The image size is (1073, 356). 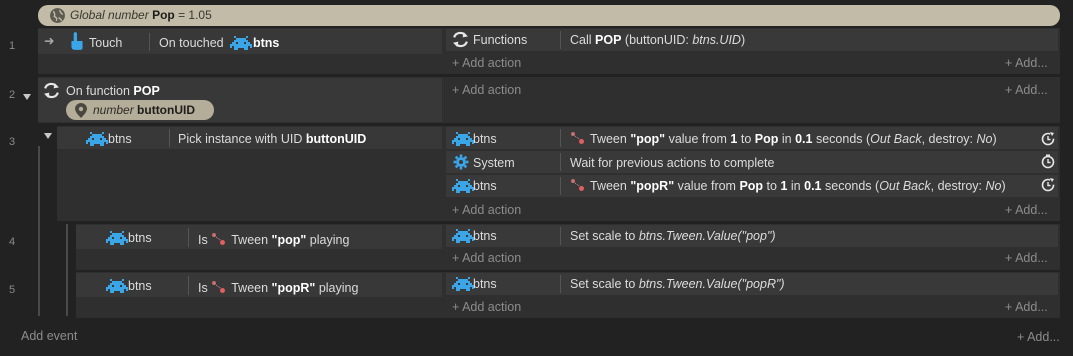 I want to click on action-text: Set scale to btns.Tween.Value("pop"), so click(x=673, y=236).